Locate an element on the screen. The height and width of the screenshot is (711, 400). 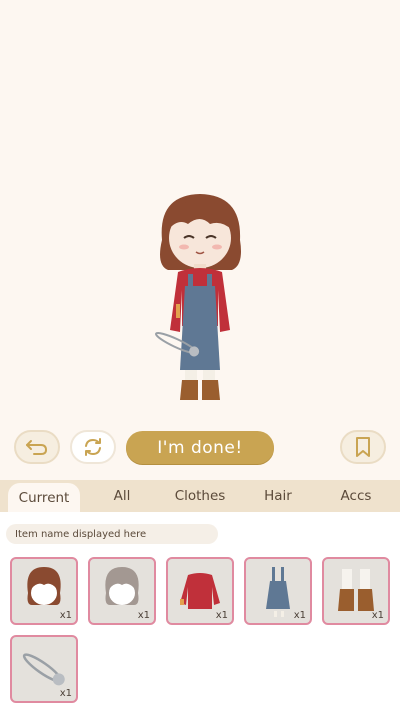
tab-all: All is located at coordinates (122, 496).